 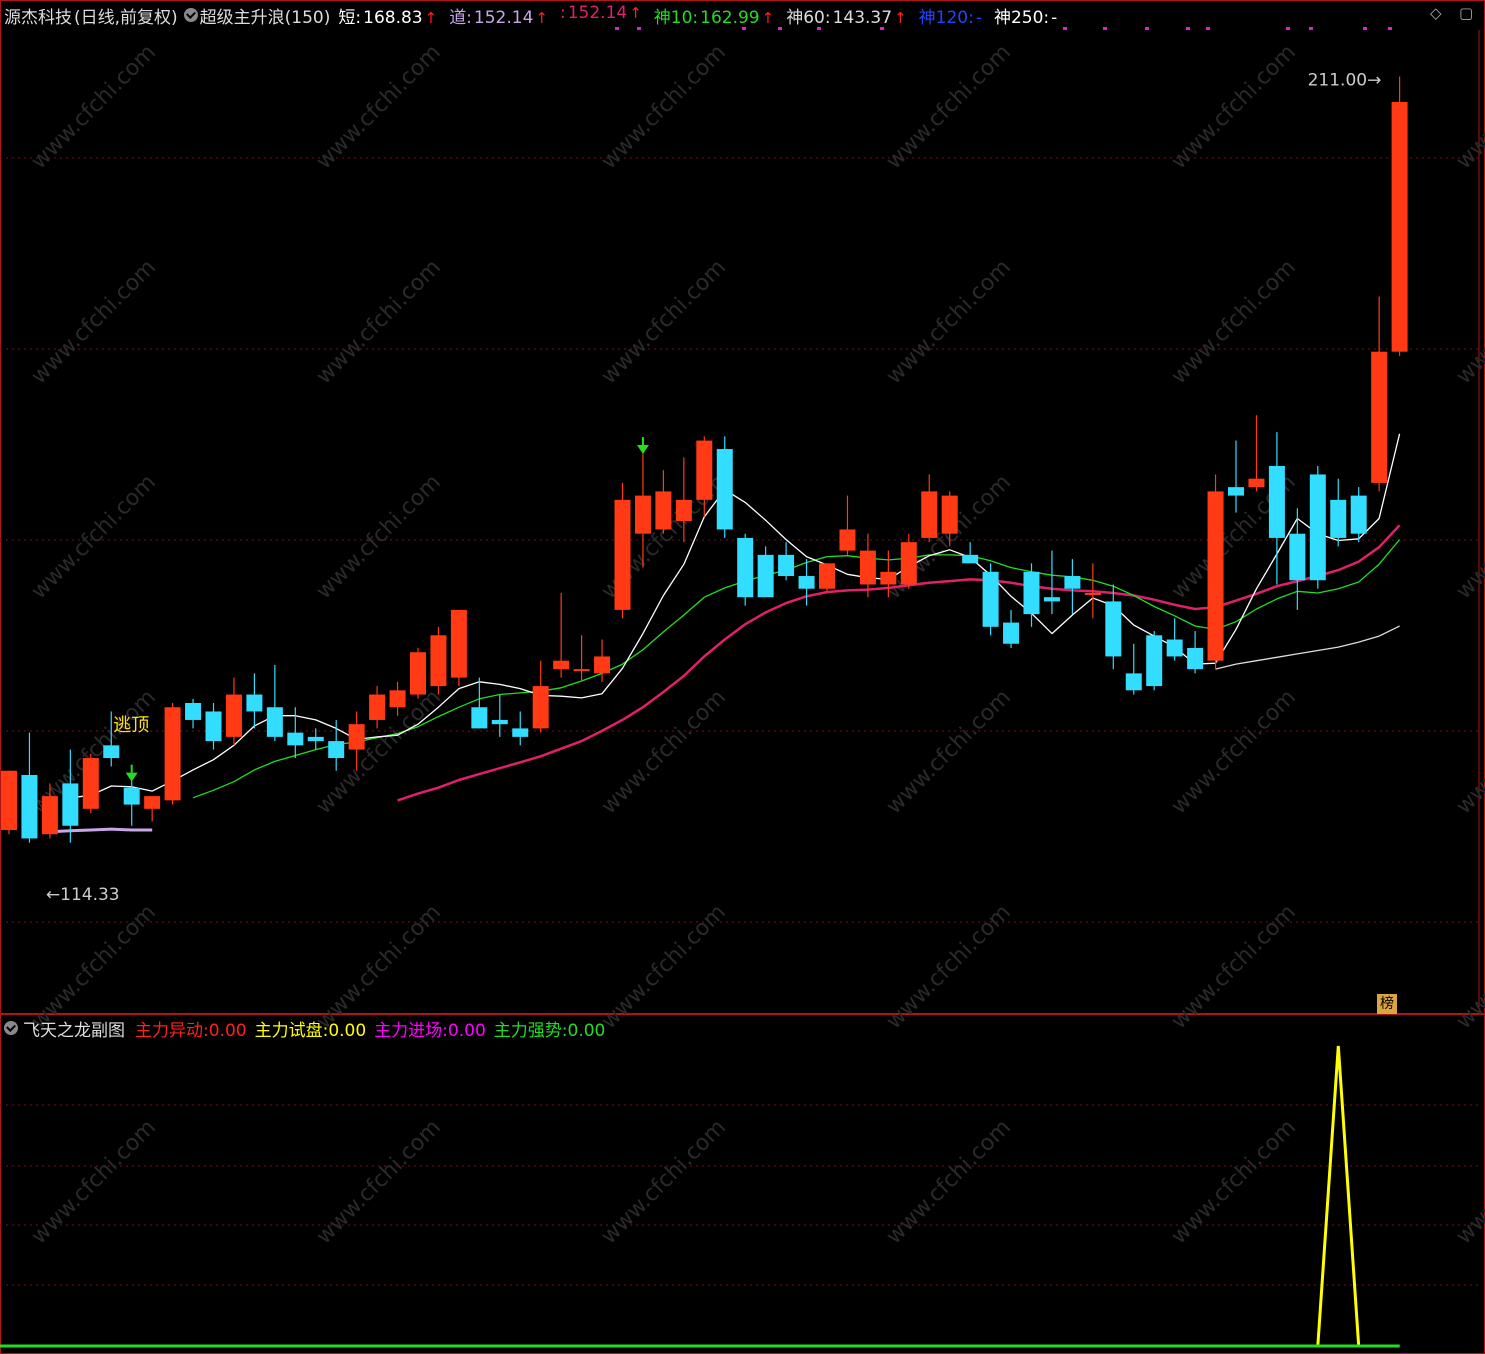 I want to click on low-price-label: ←114.33, so click(x=83, y=895).